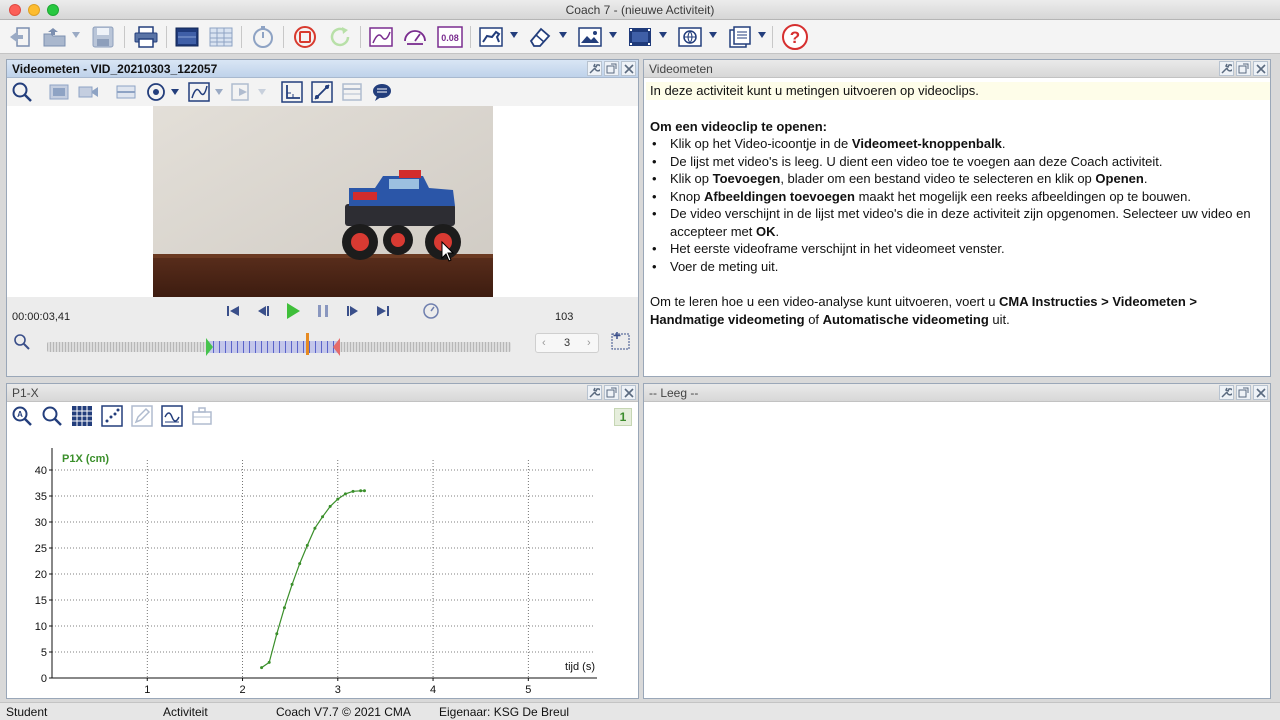  I want to click on strip-icon, so click(126, 92).